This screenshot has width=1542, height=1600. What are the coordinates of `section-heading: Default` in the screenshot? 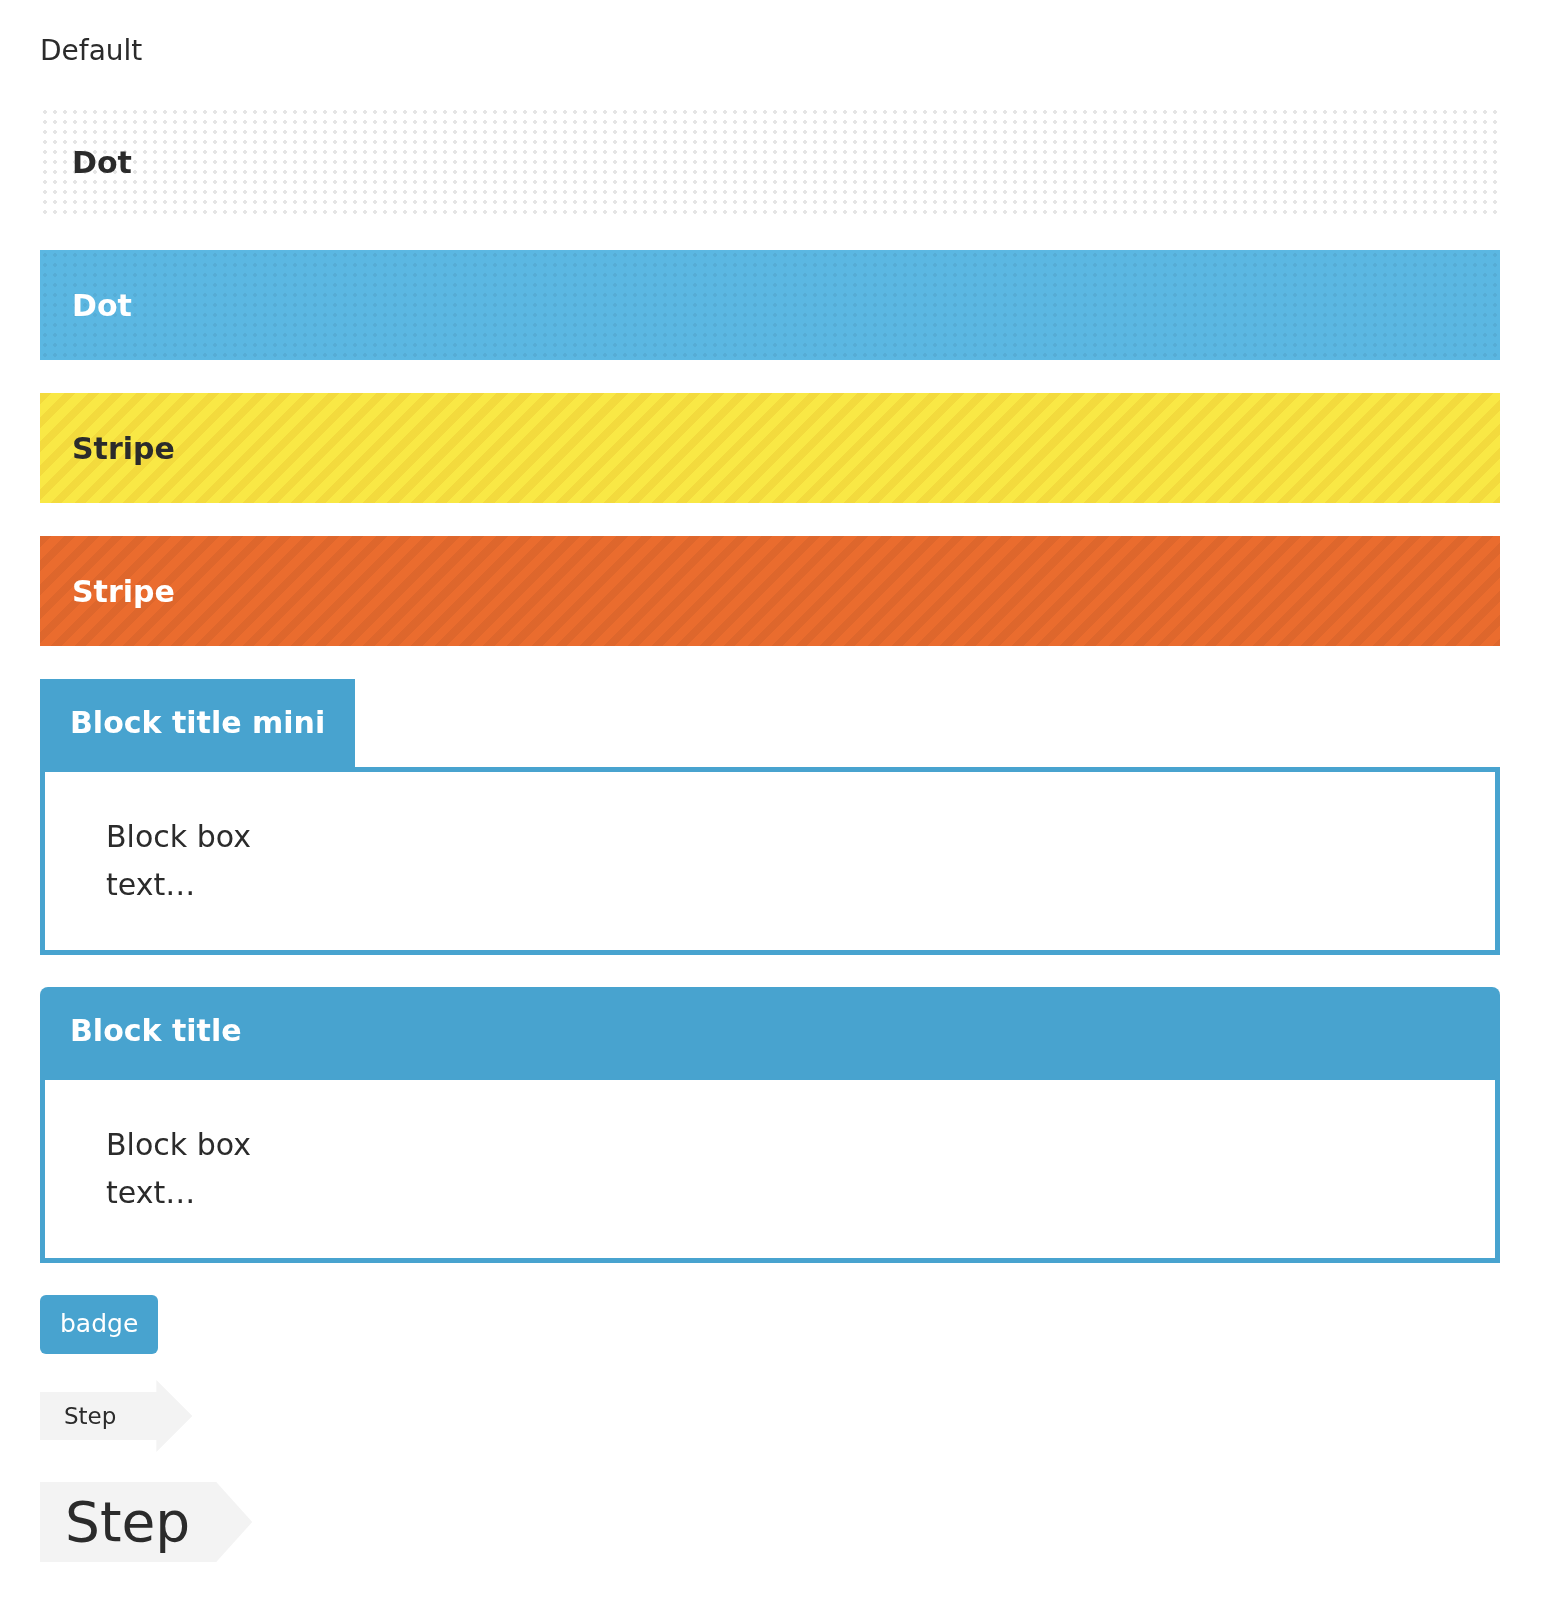 It's located at (91, 51).